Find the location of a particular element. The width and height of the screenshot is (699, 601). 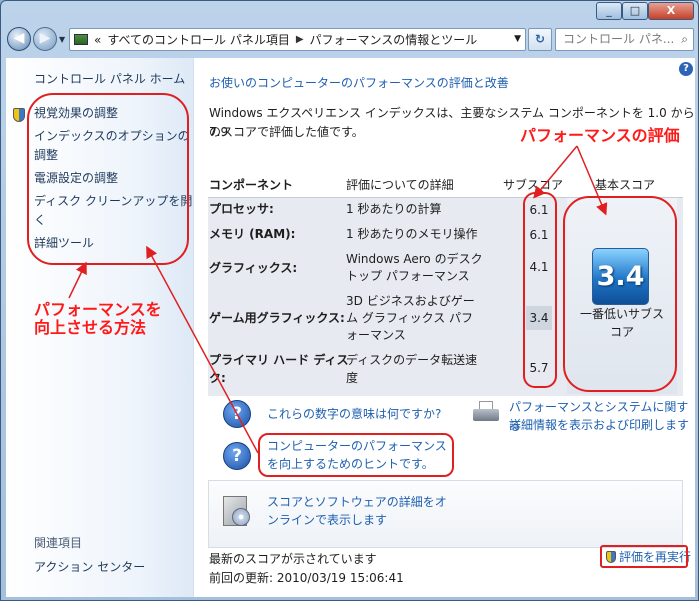

annotation-improve-2: 向上させる方法 is located at coordinates (90, 327).